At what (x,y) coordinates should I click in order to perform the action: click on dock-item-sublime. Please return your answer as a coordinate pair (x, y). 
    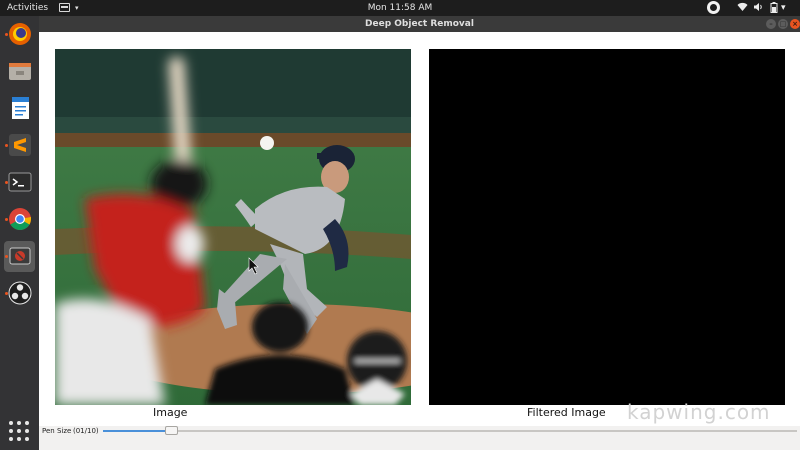
    Looking at the image, I should click on (19, 145).